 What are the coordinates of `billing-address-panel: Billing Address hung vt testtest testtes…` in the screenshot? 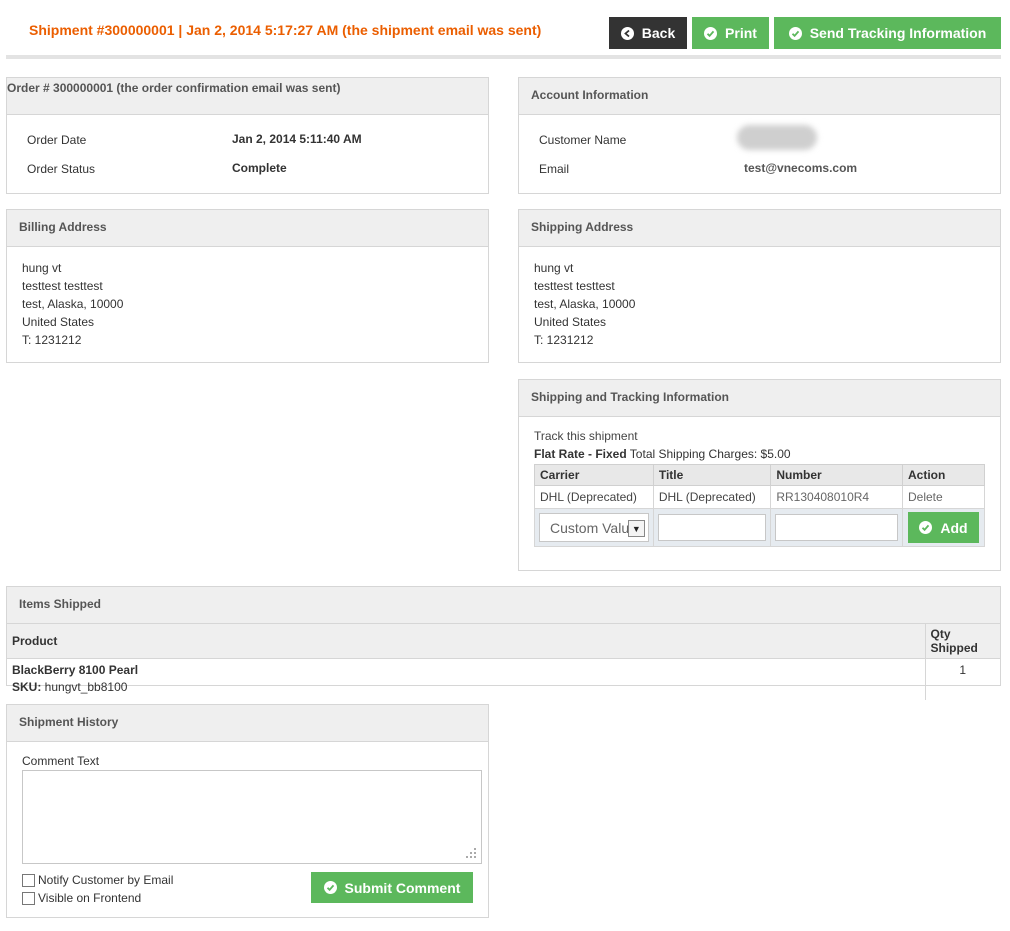 It's located at (247, 286).